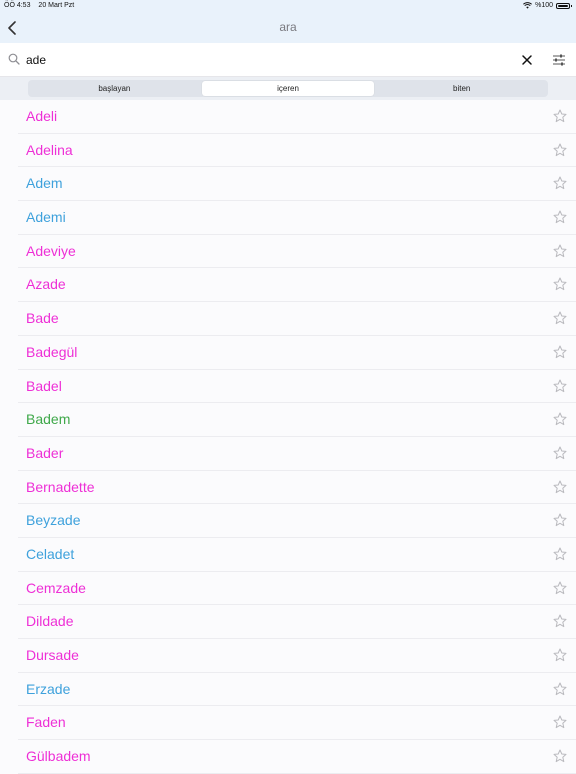 The width and height of the screenshot is (576, 774). Describe the element at coordinates (297, 622) in the screenshot. I see `list-item: Dildade` at that location.